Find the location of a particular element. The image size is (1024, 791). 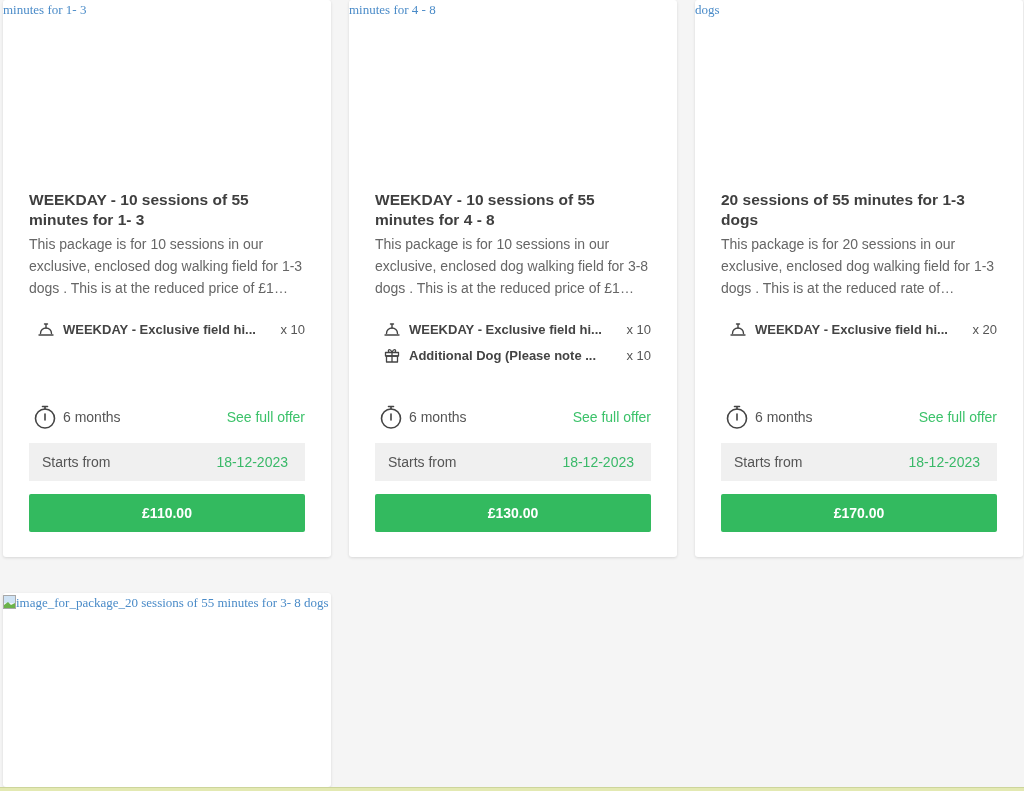

price-button: £130.00 is located at coordinates (513, 513).